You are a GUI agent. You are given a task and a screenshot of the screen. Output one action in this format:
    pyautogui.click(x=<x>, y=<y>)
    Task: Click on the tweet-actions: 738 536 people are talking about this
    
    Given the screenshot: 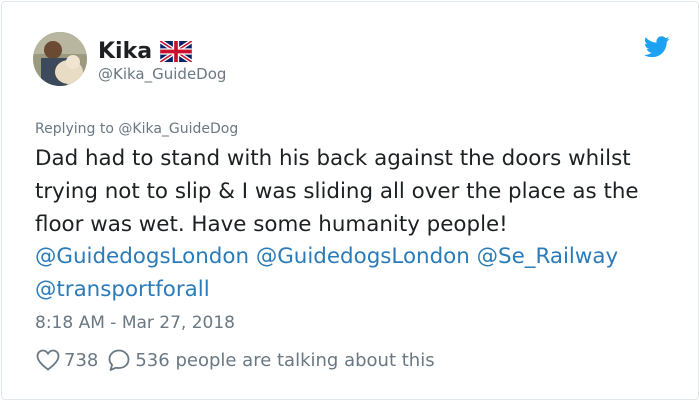 What is the action you would take?
    pyautogui.click(x=235, y=360)
    